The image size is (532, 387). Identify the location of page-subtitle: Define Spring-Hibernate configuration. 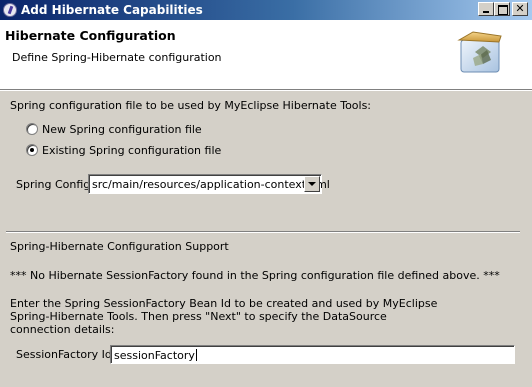
(117, 57).